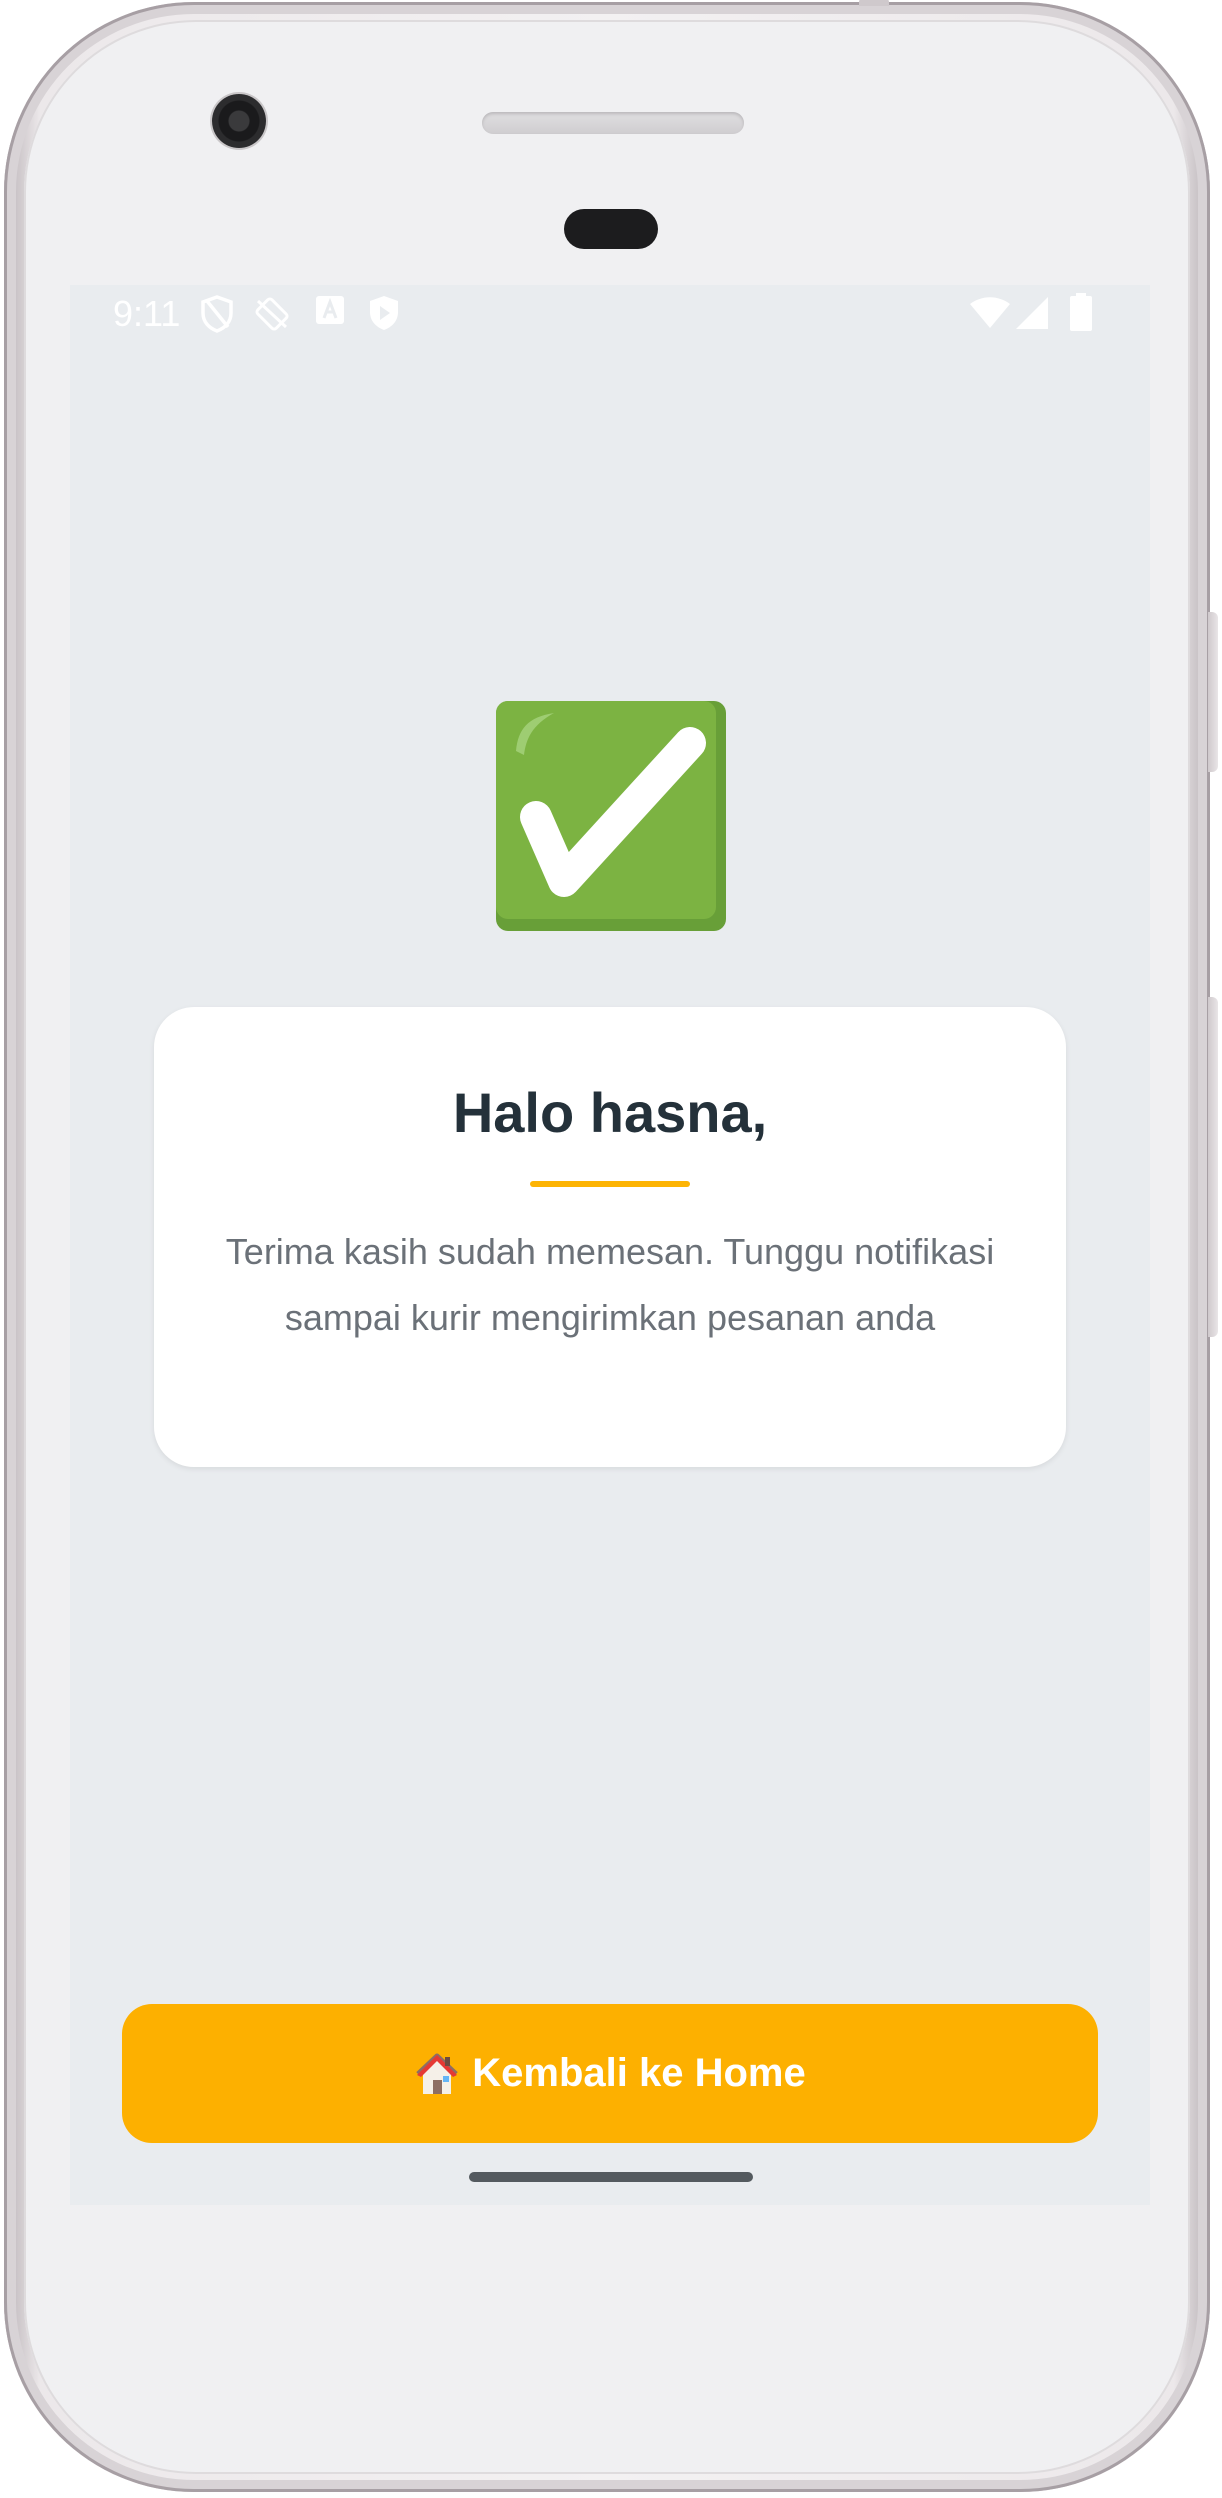 The height and width of the screenshot is (2498, 1222). What do you see at coordinates (610, 1112) in the screenshot?
I see `greeting-title: Halo hasna,` at bounding box center [610, 1112].